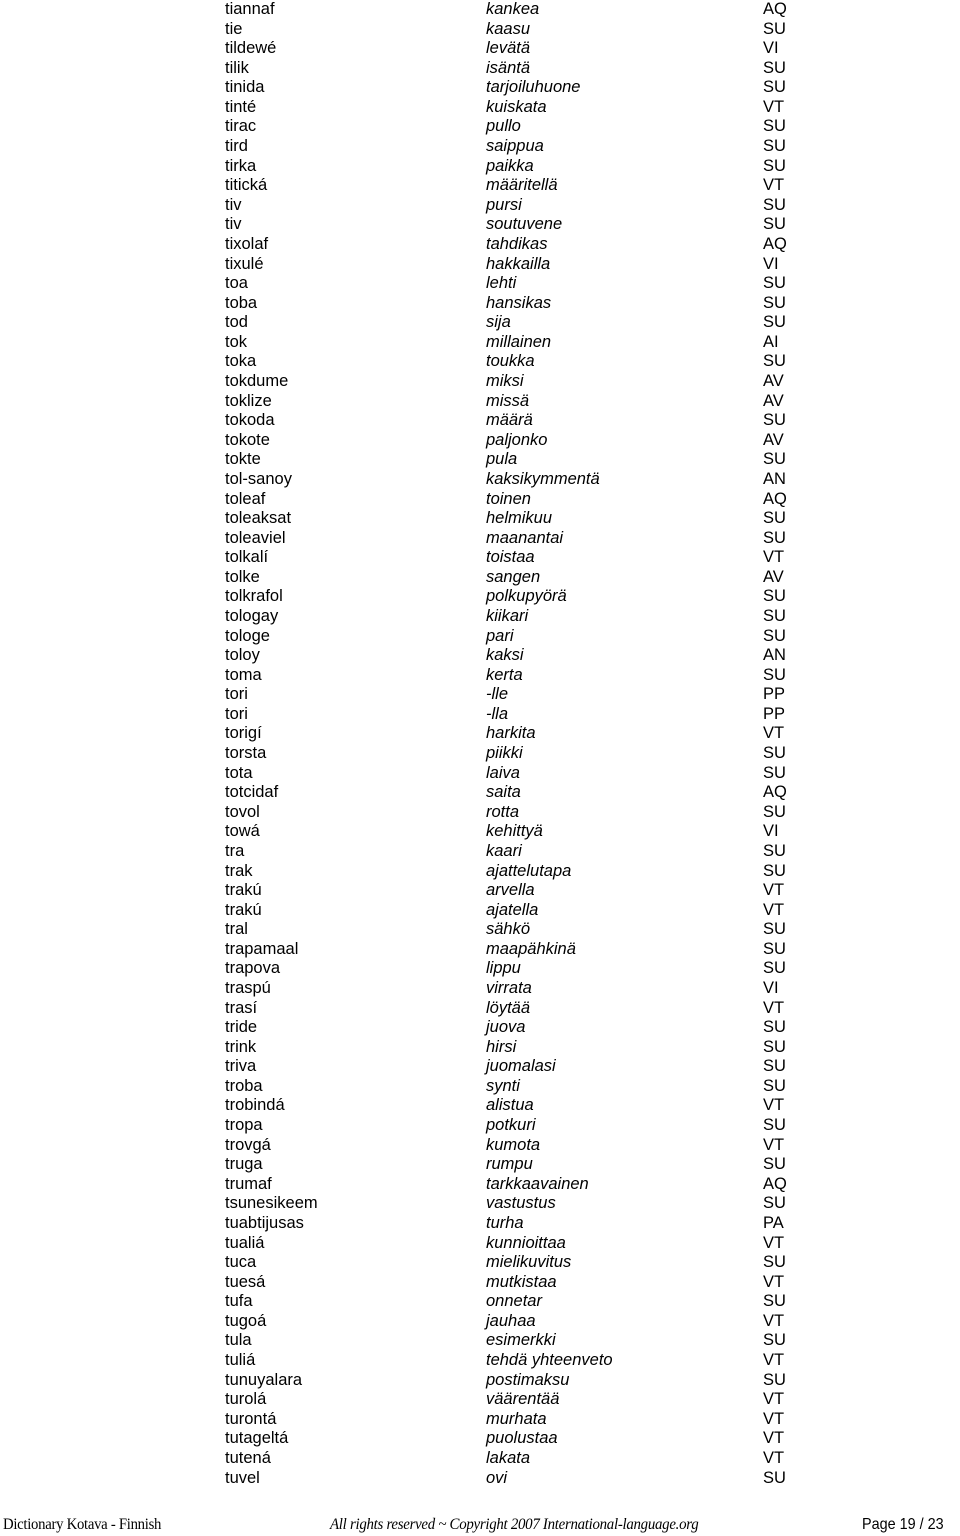 This screenshot has width=960, height=1536. What do you see at coordinates (504, 850) in the screenshot?
I see `finnish-translation: kaari` at bounding box center [504, 850].